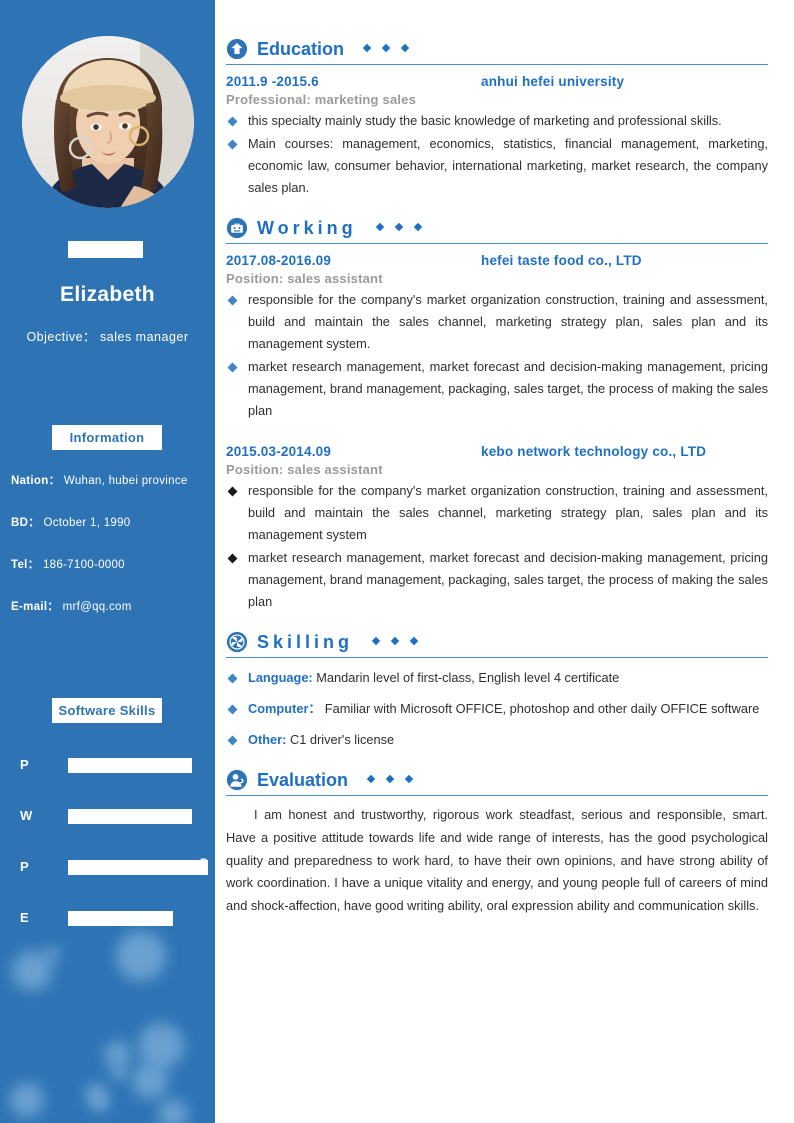  What do you see at coordinates (36, 481) in the screenshot?
I see `info-key: Nation：` at bounding box center [36, 481].